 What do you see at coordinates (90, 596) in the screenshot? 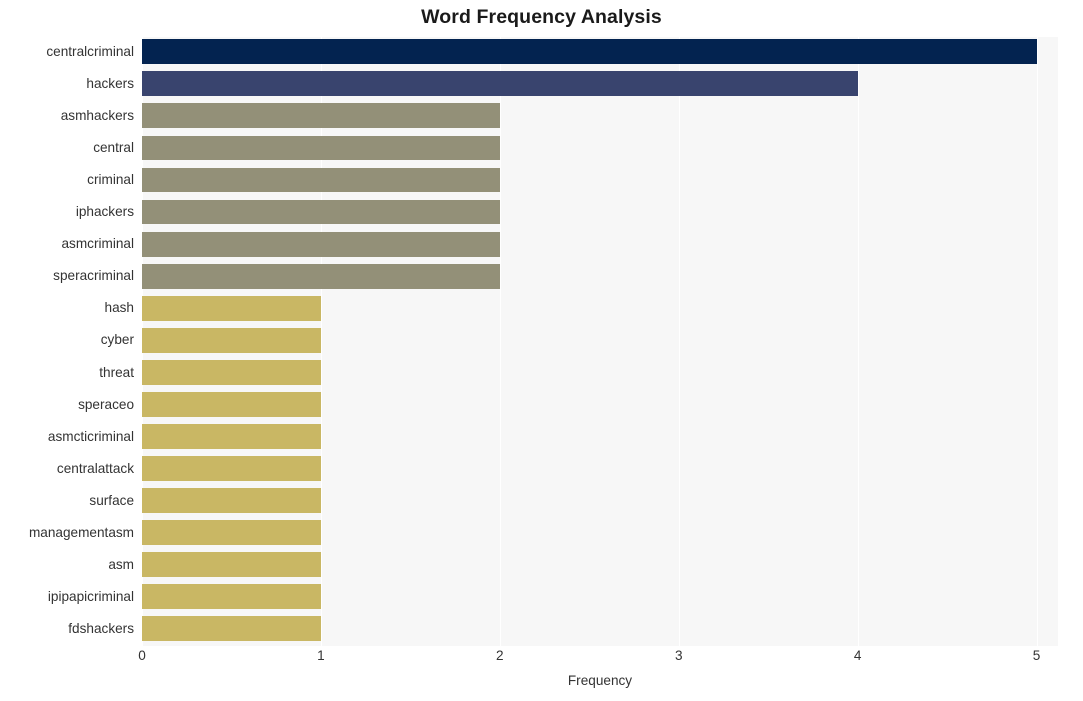
I see `y-axis-label-ipipapicriminal: ipipapicriminal` at bounding box center [90, 596].